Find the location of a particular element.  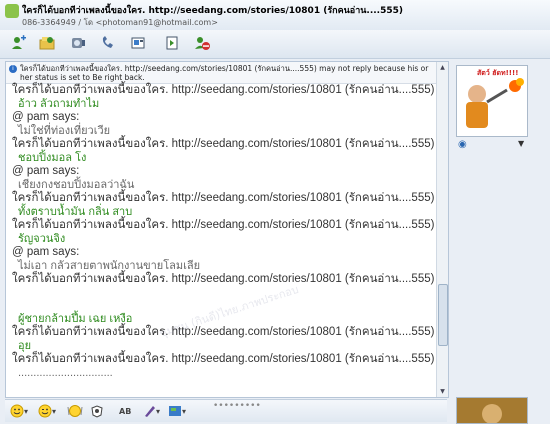

message-text: ทั้งตราบน้ำมัน กลิ่น สาบ is located at coordinates (75, 212).